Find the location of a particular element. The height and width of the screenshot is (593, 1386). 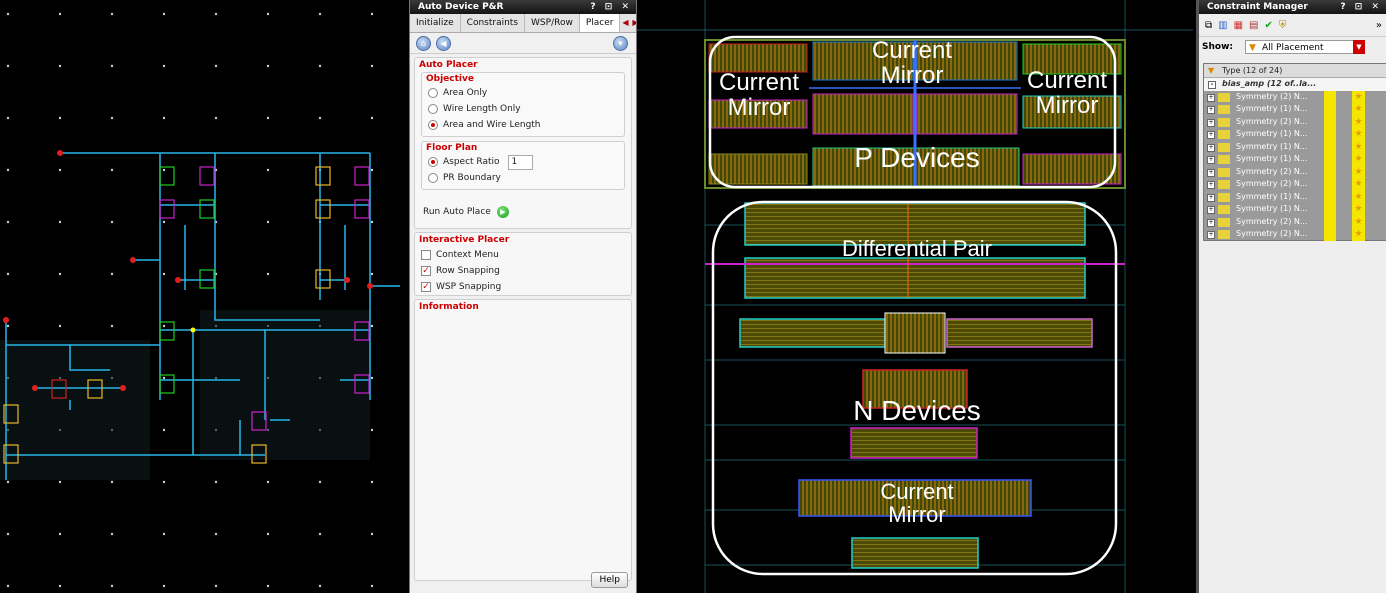

row-snapping-option: ✓ Row Snapping is located at coordinates (523, 271).